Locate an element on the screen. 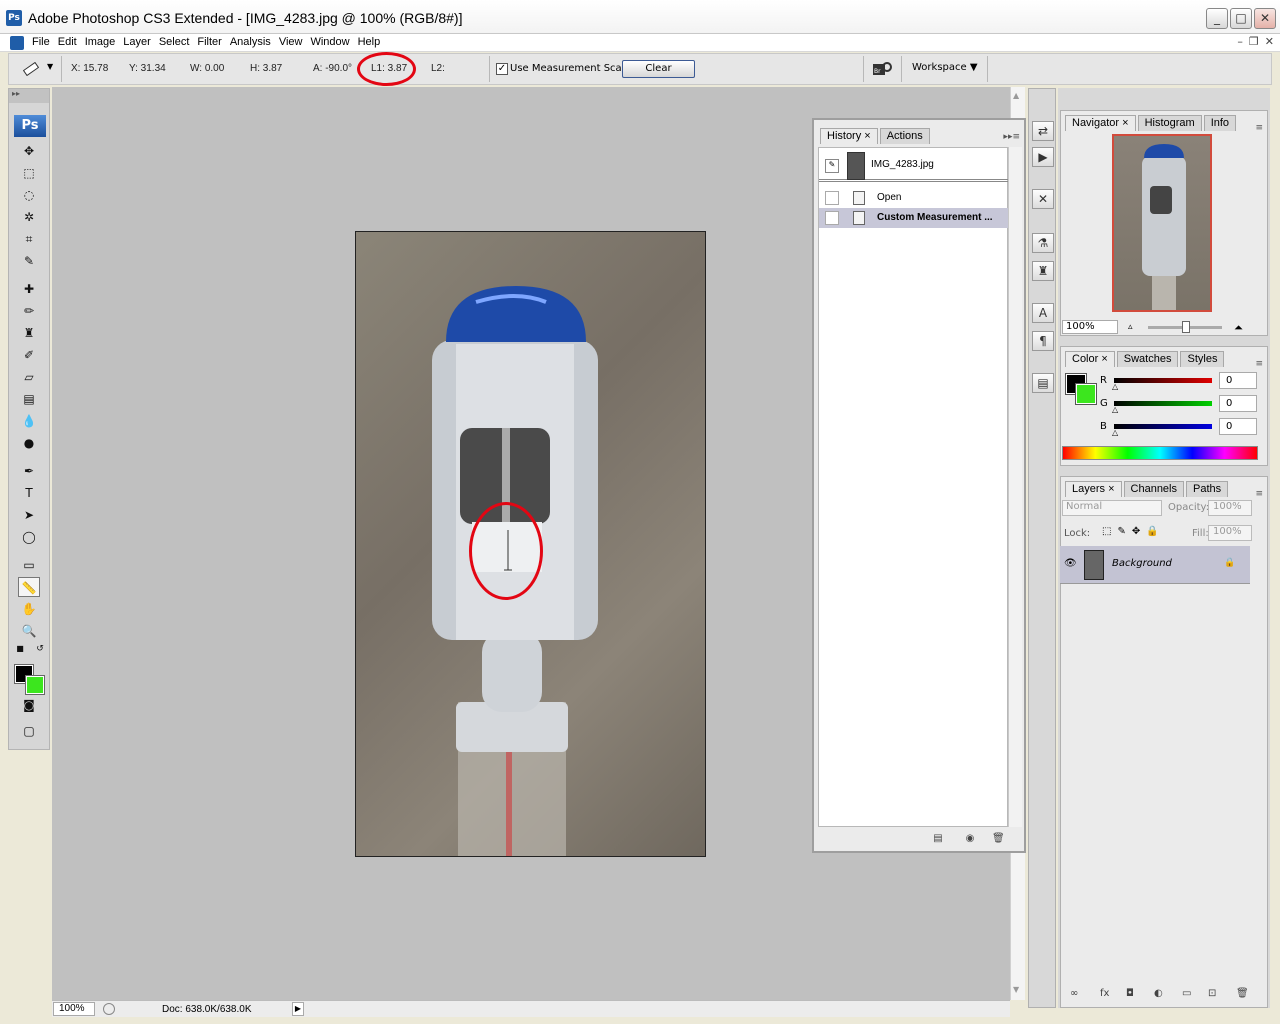 The image size is (1280, 1024). delete-state-icon: 🗑 is located at coordinates (998, 839).